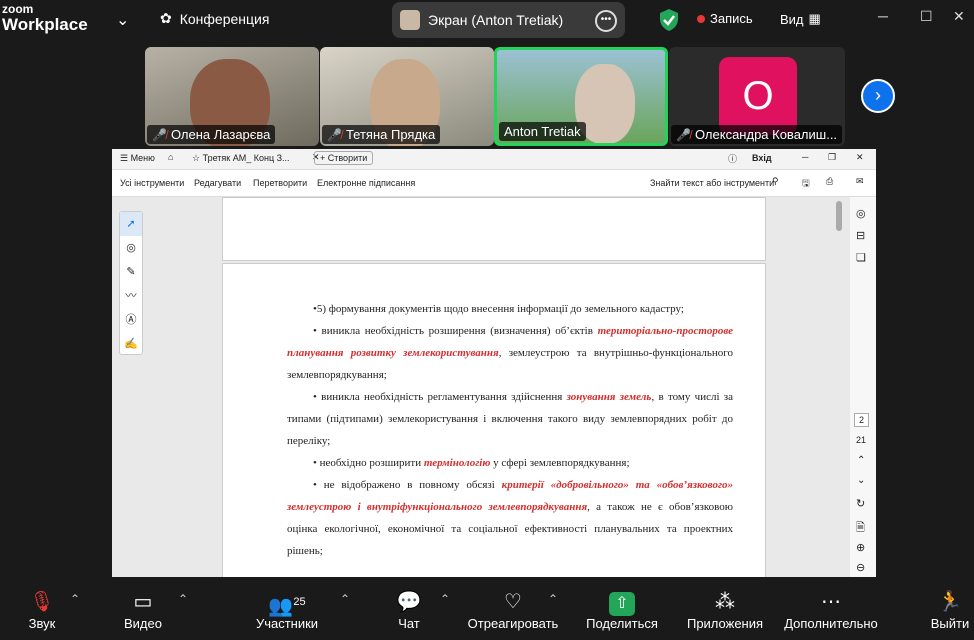  Describe the element at coordinates (732, 158) in the screenshot. I see `help-icon: ⓘ` at that location.